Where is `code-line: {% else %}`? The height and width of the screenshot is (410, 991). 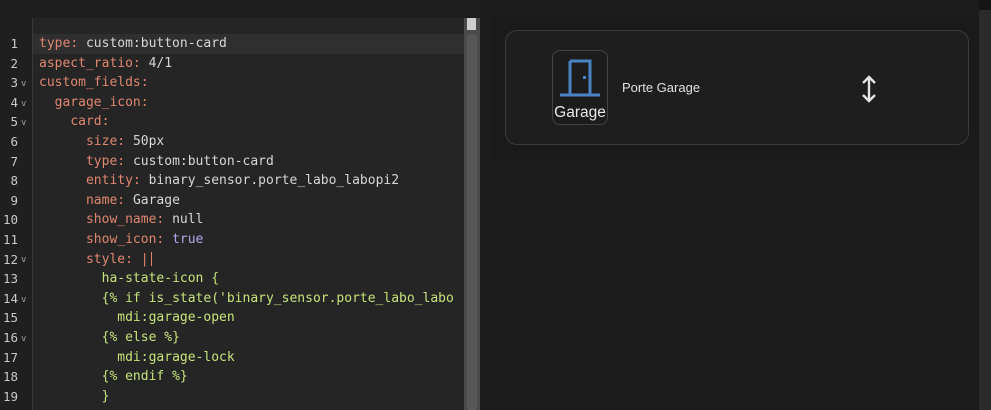 code-line: {% else %} is located at coordinates (109, 338).